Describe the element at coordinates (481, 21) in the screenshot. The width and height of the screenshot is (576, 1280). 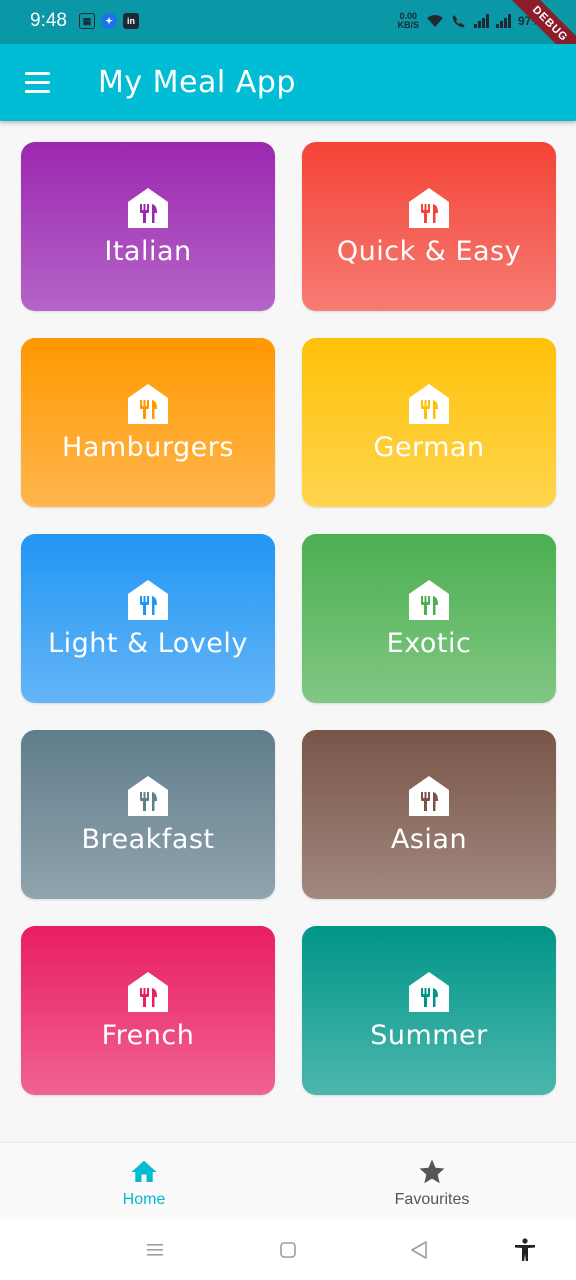
I see `signal-icon` at that location.